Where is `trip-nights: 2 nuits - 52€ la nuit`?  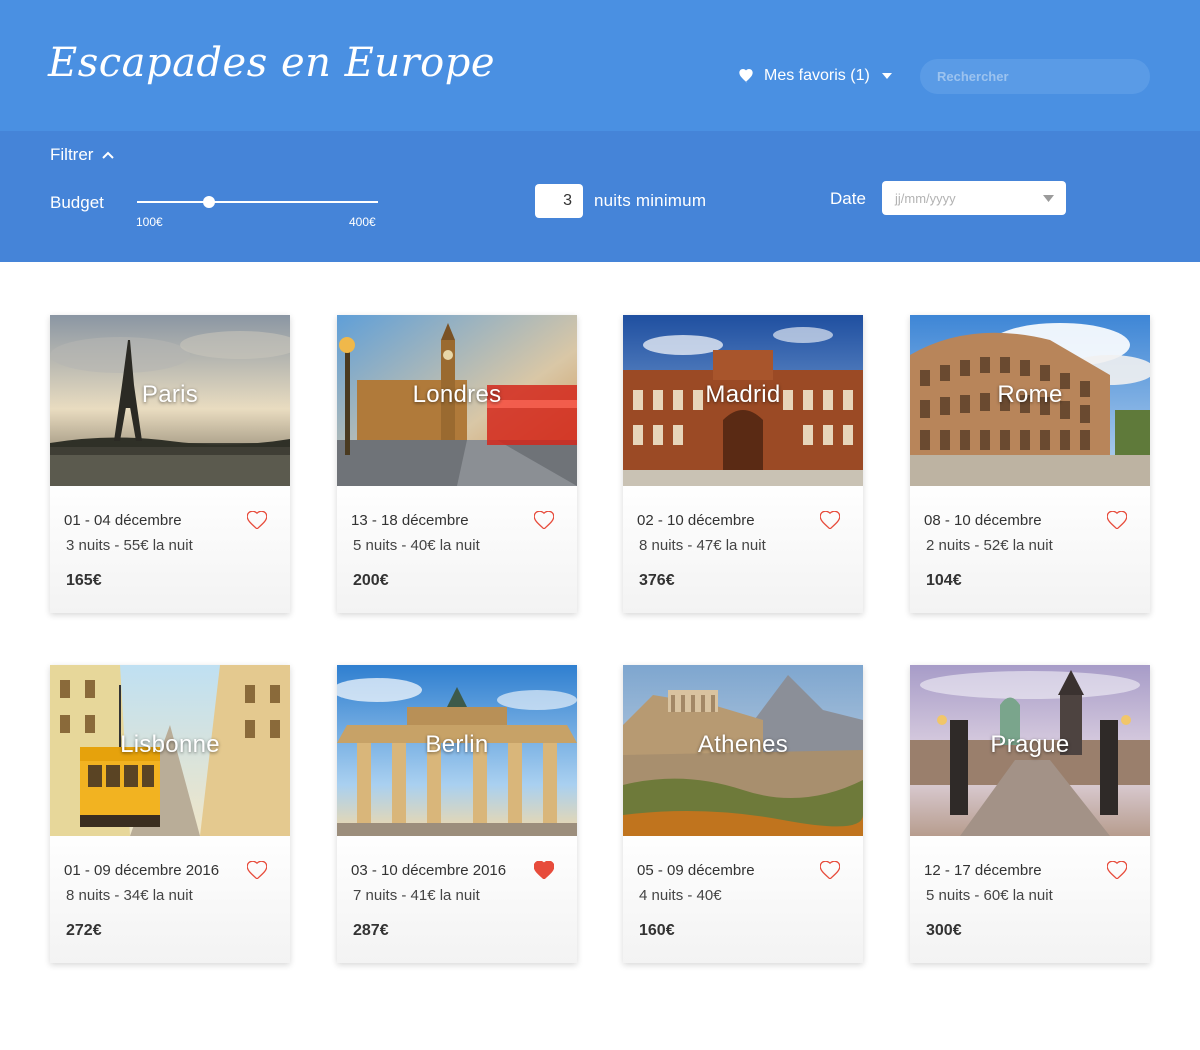
trip-nights: 2 nuits - 52€ la nuit is located at coordinates (989, 545).